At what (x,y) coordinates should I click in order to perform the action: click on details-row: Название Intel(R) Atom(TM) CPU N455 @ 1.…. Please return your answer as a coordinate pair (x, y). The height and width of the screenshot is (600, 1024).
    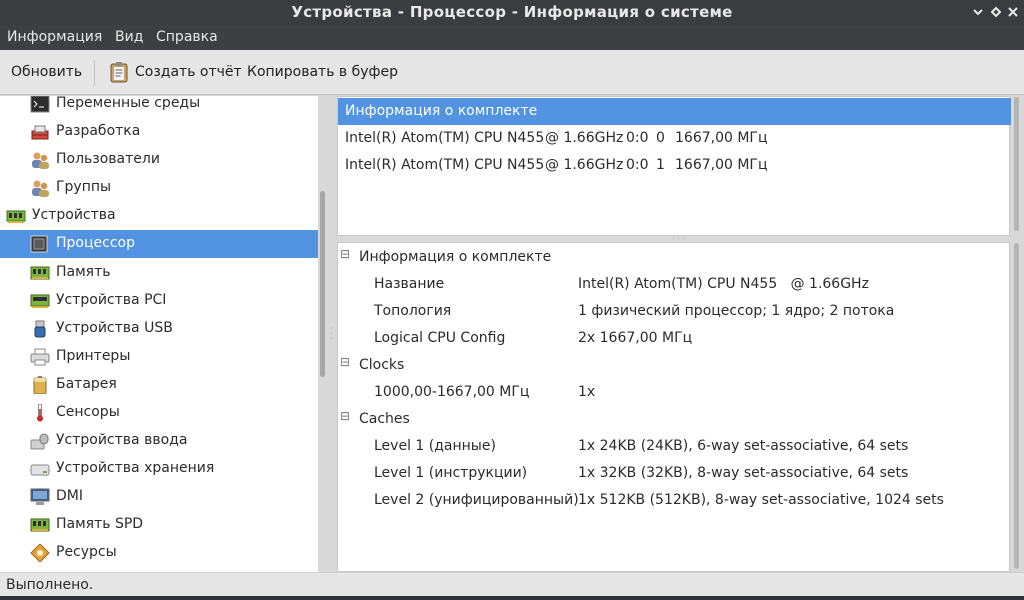
    Looking at the image, I should click on (674, 284).